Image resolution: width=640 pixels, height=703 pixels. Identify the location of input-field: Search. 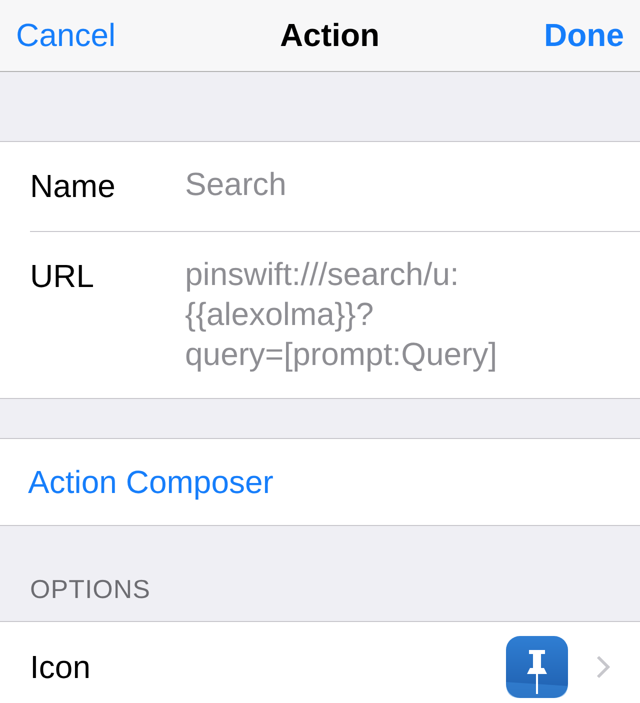
(235, 186).